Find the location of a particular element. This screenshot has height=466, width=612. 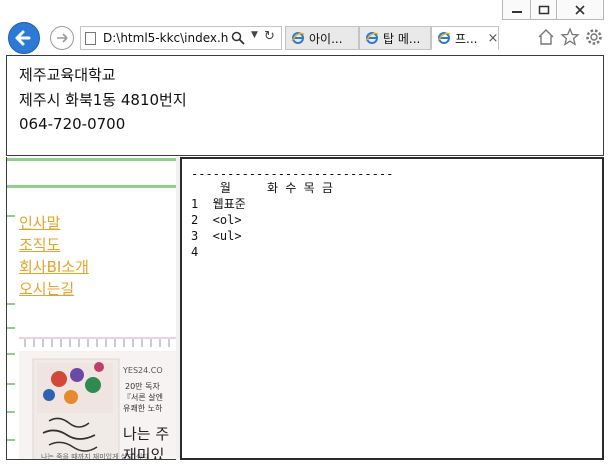

forward-button is located at coordinates (62, 38).